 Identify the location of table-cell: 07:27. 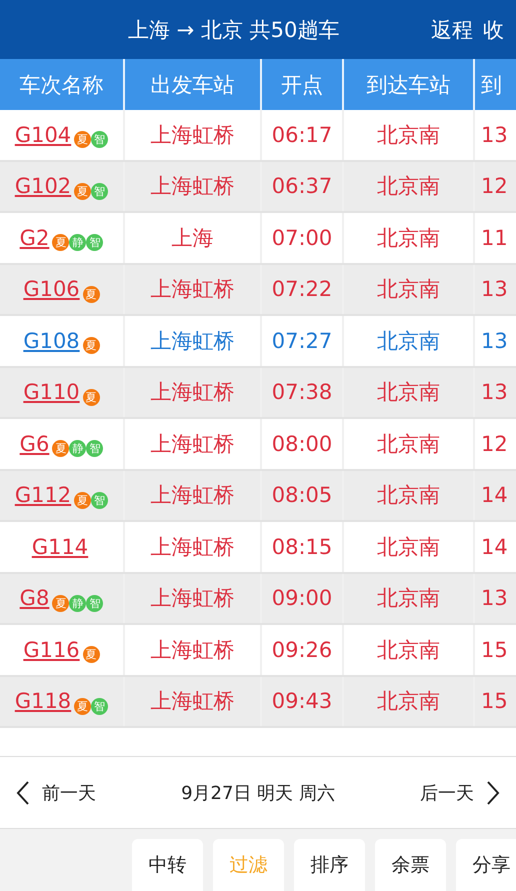
(302, 340).